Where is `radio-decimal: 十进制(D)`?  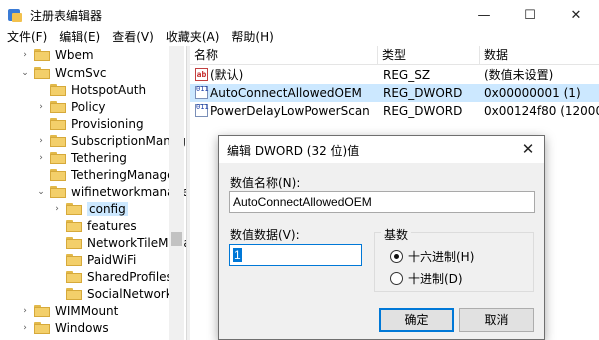
radio-decimal: 十进制(D) is located at coordinates (426, 278).